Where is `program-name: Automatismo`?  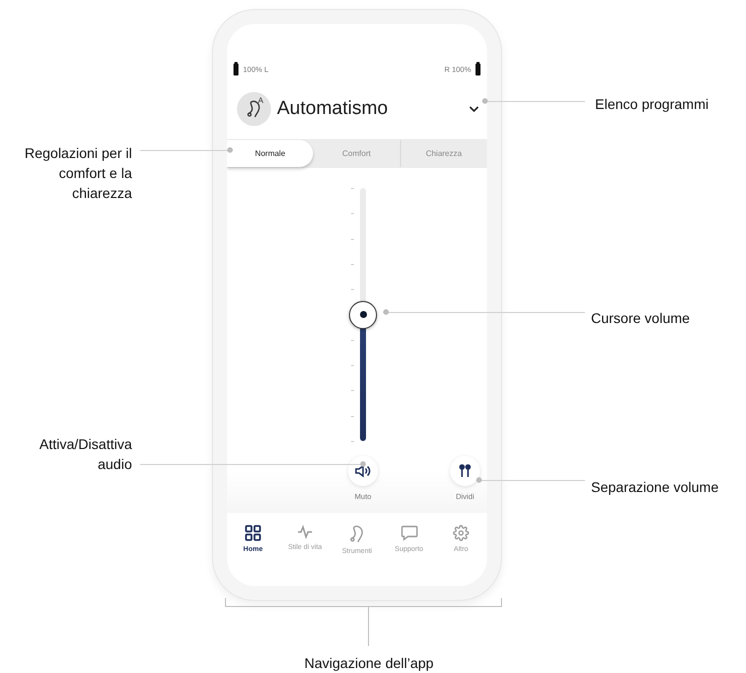 program-name: Automatismo is located at coordinates (333, 109).